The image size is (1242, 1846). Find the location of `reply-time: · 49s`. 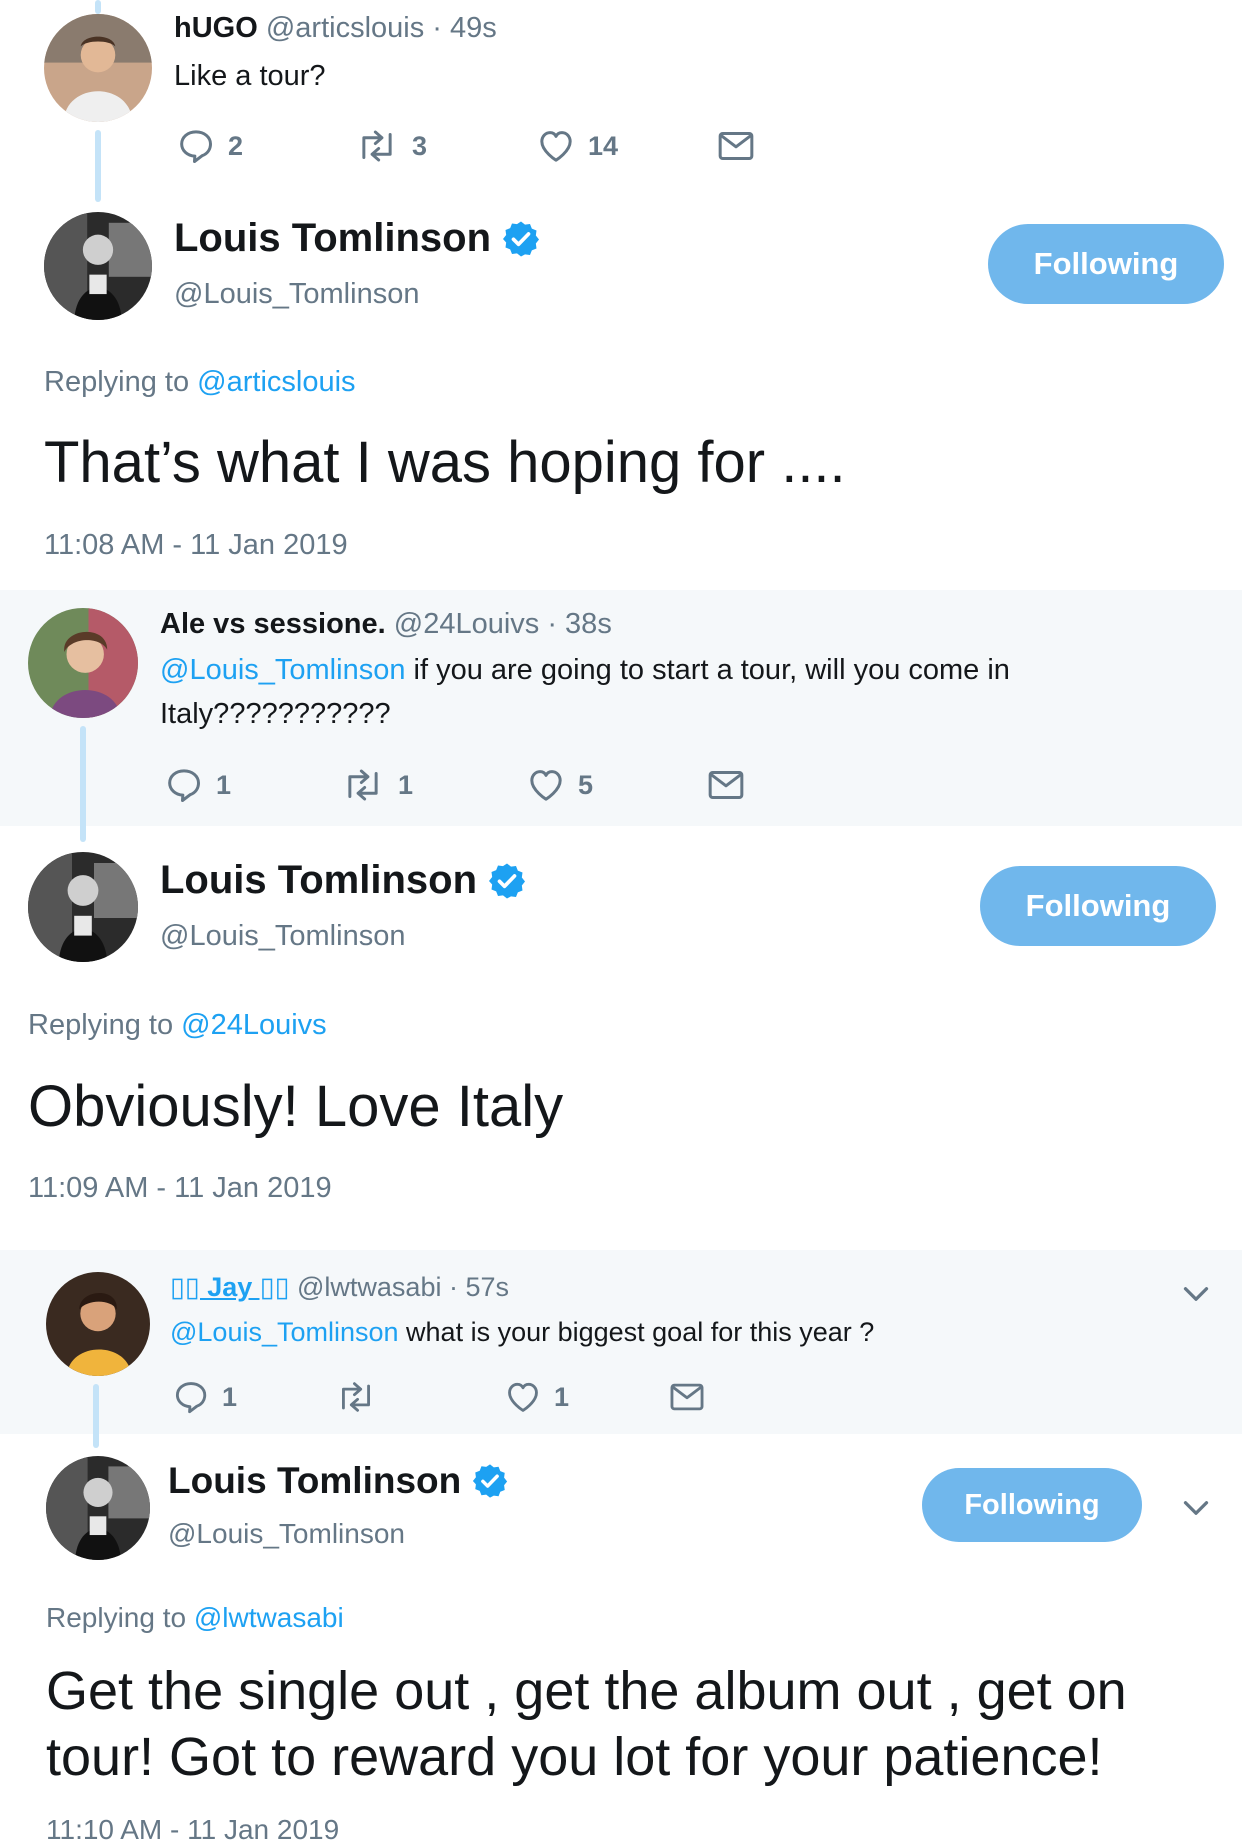

reply-time: · 49s is located at coordinates (464, 28).